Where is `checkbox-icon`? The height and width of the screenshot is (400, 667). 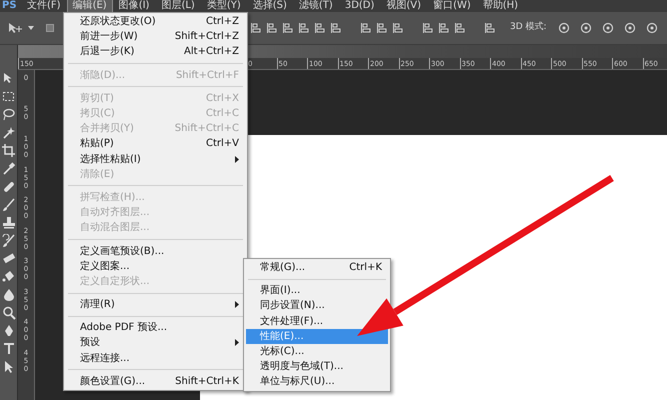 checkbox-icon is located at coordinates (50, 28).